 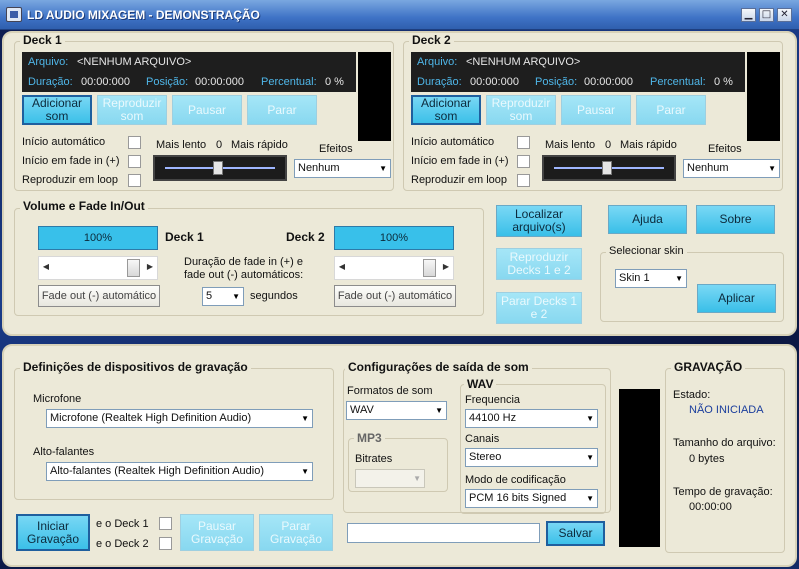 What do you see at coordinates (493, 418) in the screenshot?
I see `frequency-value: 44100 Hz` at bounding box center [493, 418].